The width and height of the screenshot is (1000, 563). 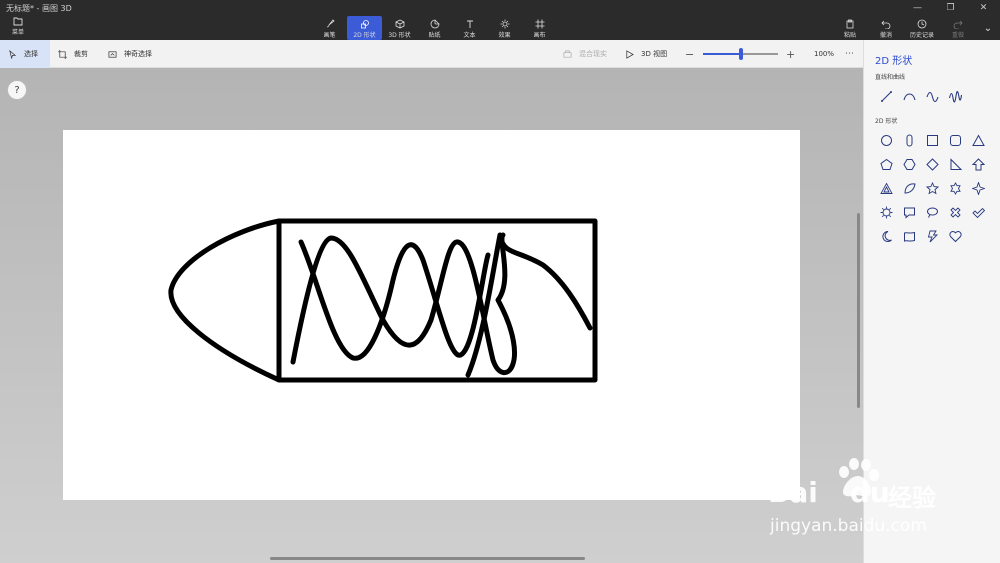 I want to click on wave-icon, so click(x=932, y=96).